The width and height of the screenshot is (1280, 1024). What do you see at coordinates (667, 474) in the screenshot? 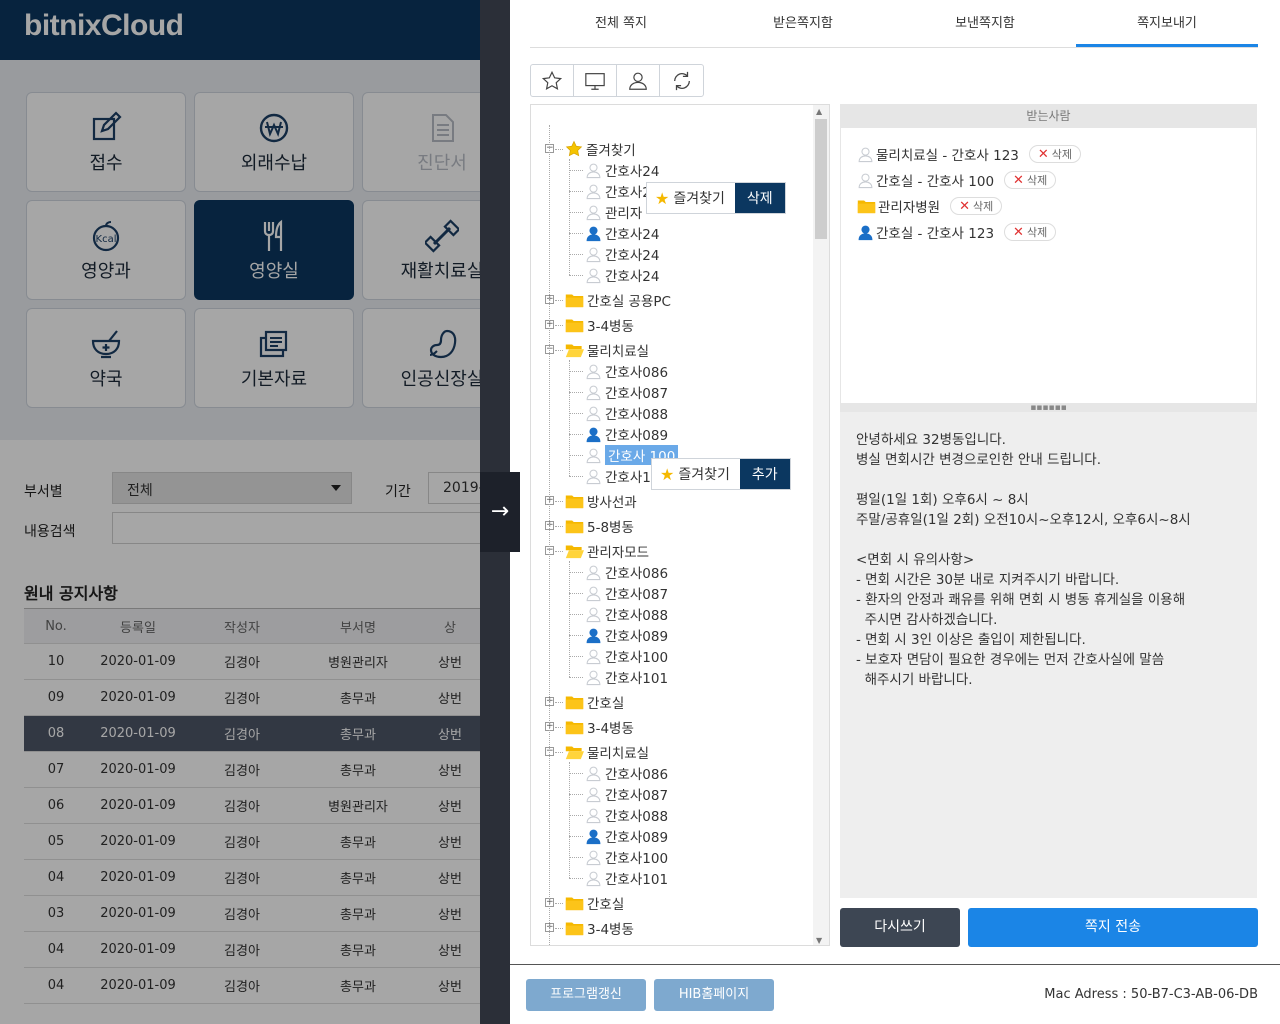
I see `star-icon: ★` at bounding box center [667, 474].